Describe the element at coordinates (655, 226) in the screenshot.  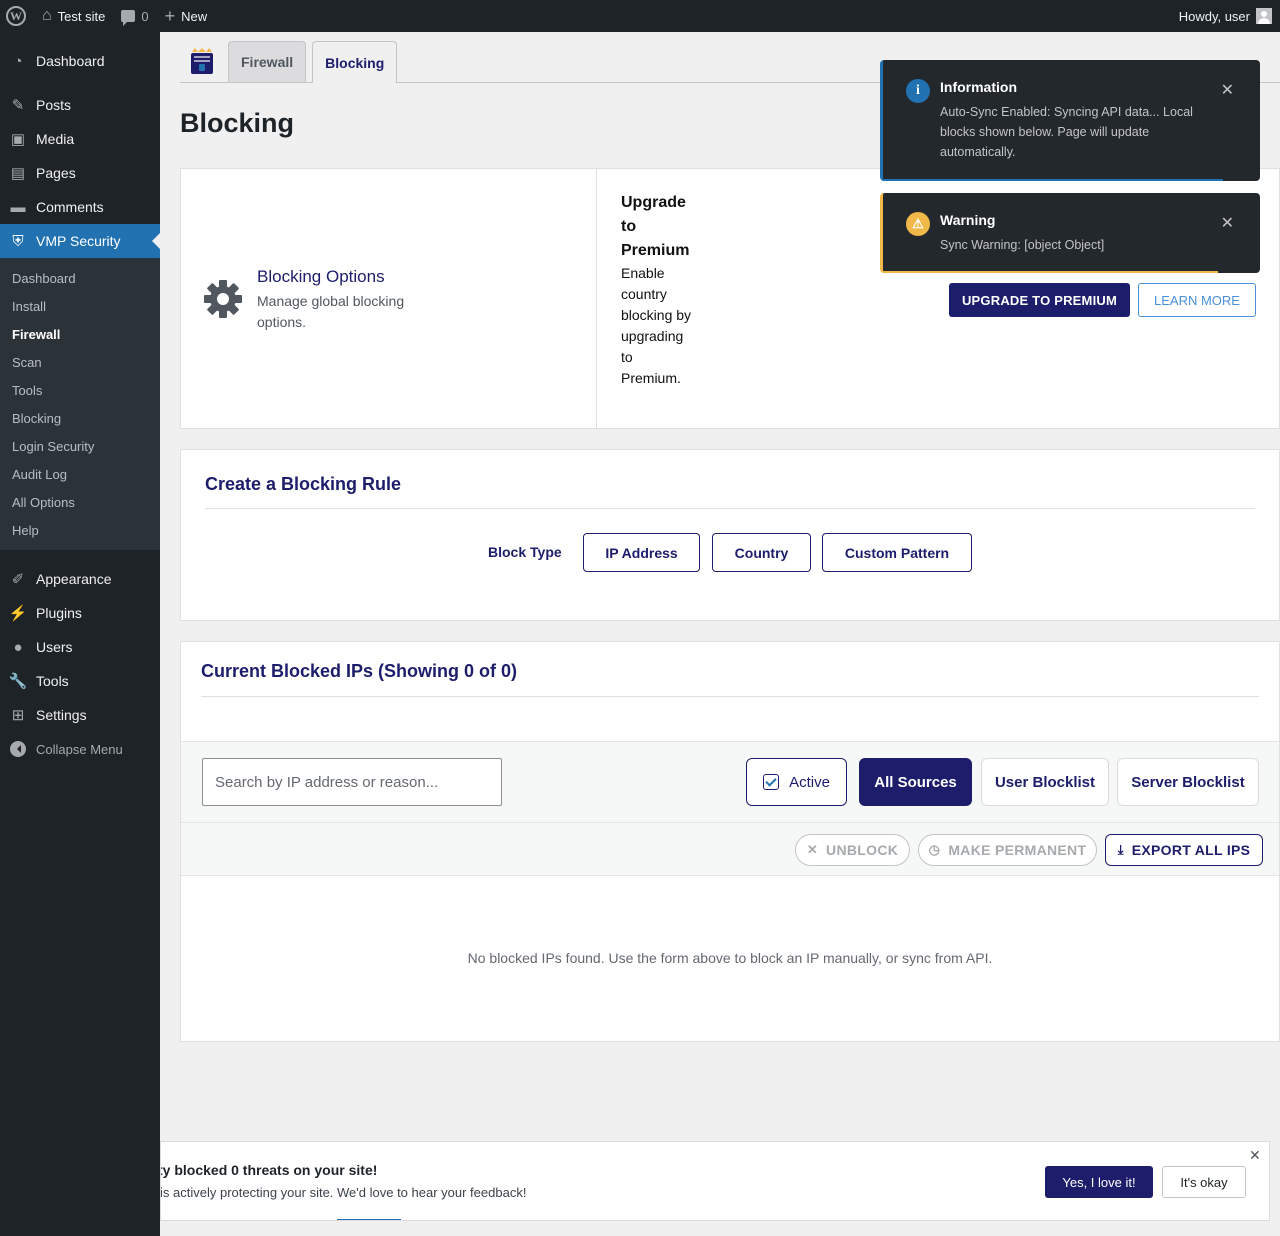
I see `upgrade-title: Upgrade to Premium` at that location.